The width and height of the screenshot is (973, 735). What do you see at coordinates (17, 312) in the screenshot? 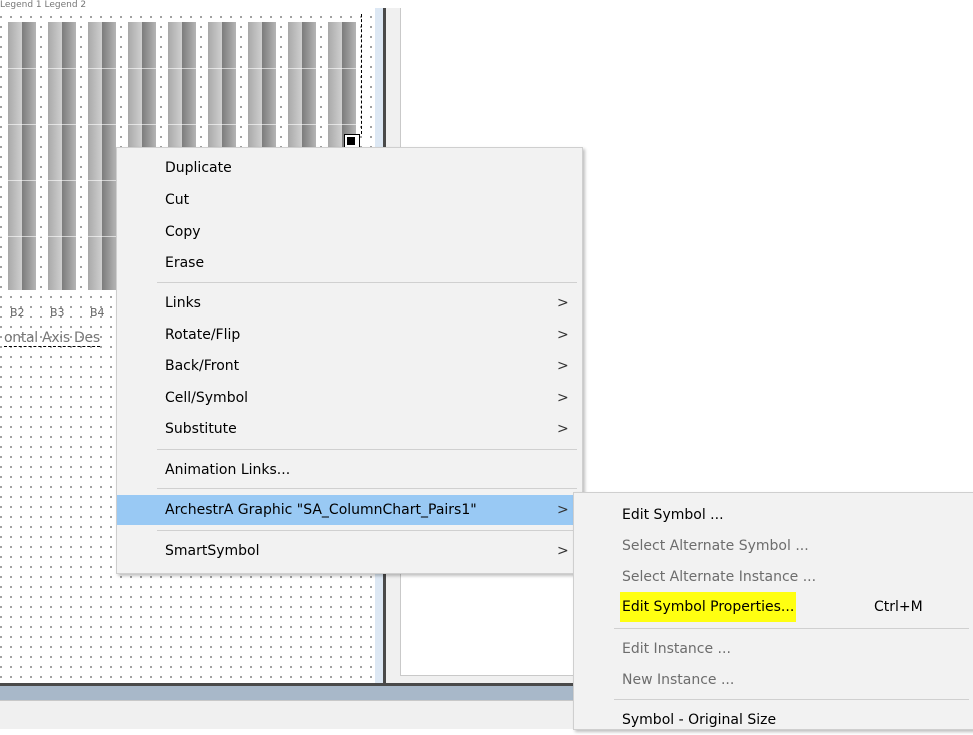
I see `x-tick-label: B2` at bounding box center [17, 312].